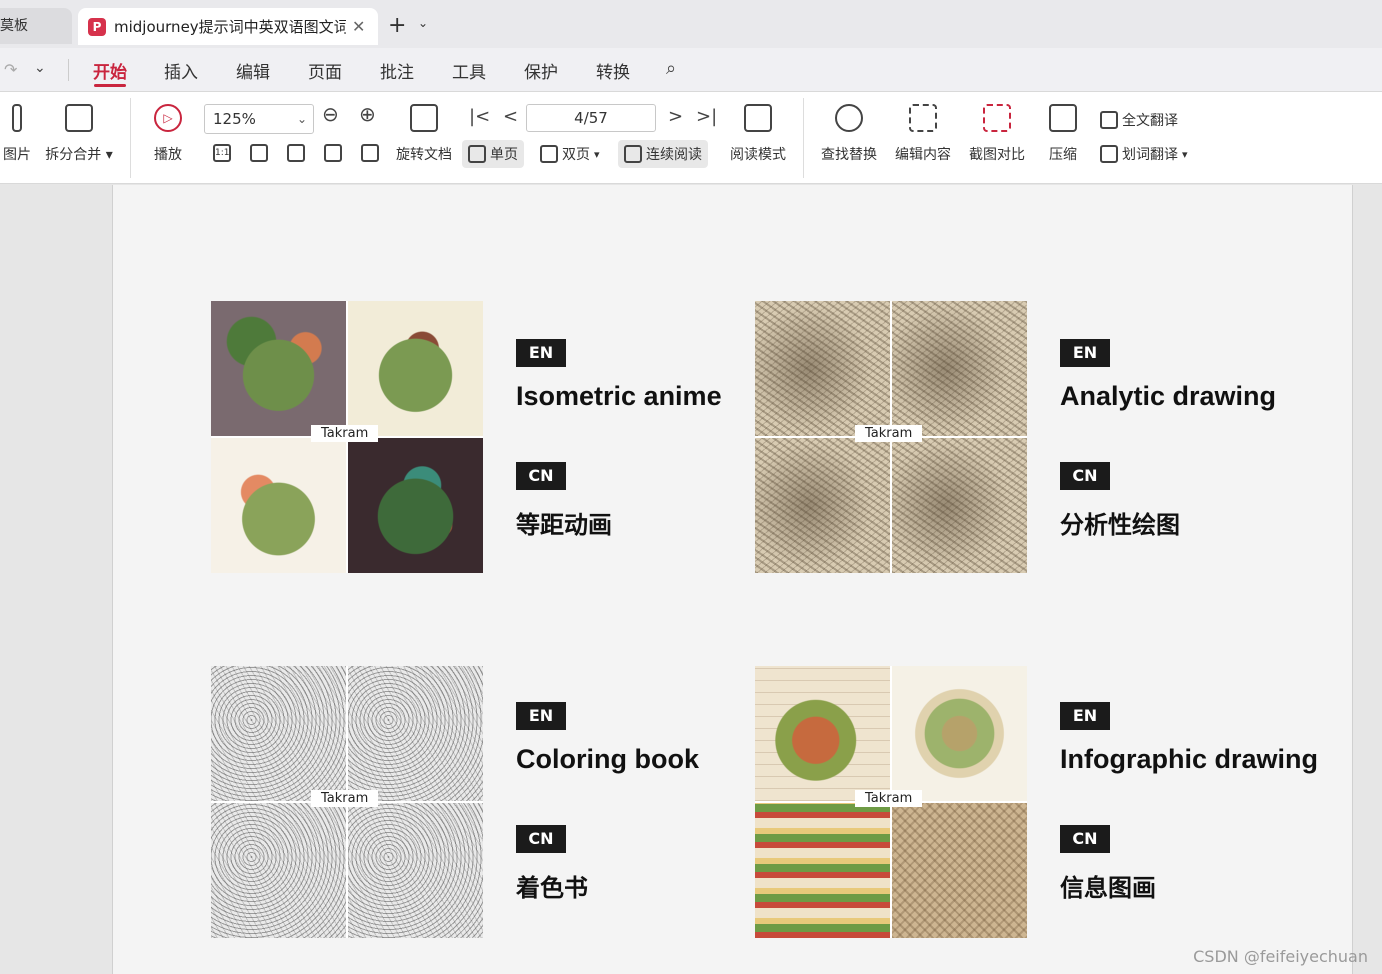  Describe the element at coordinates (564, 525) in the screenshot. I see `chinese-term: 等距动画` at that location.